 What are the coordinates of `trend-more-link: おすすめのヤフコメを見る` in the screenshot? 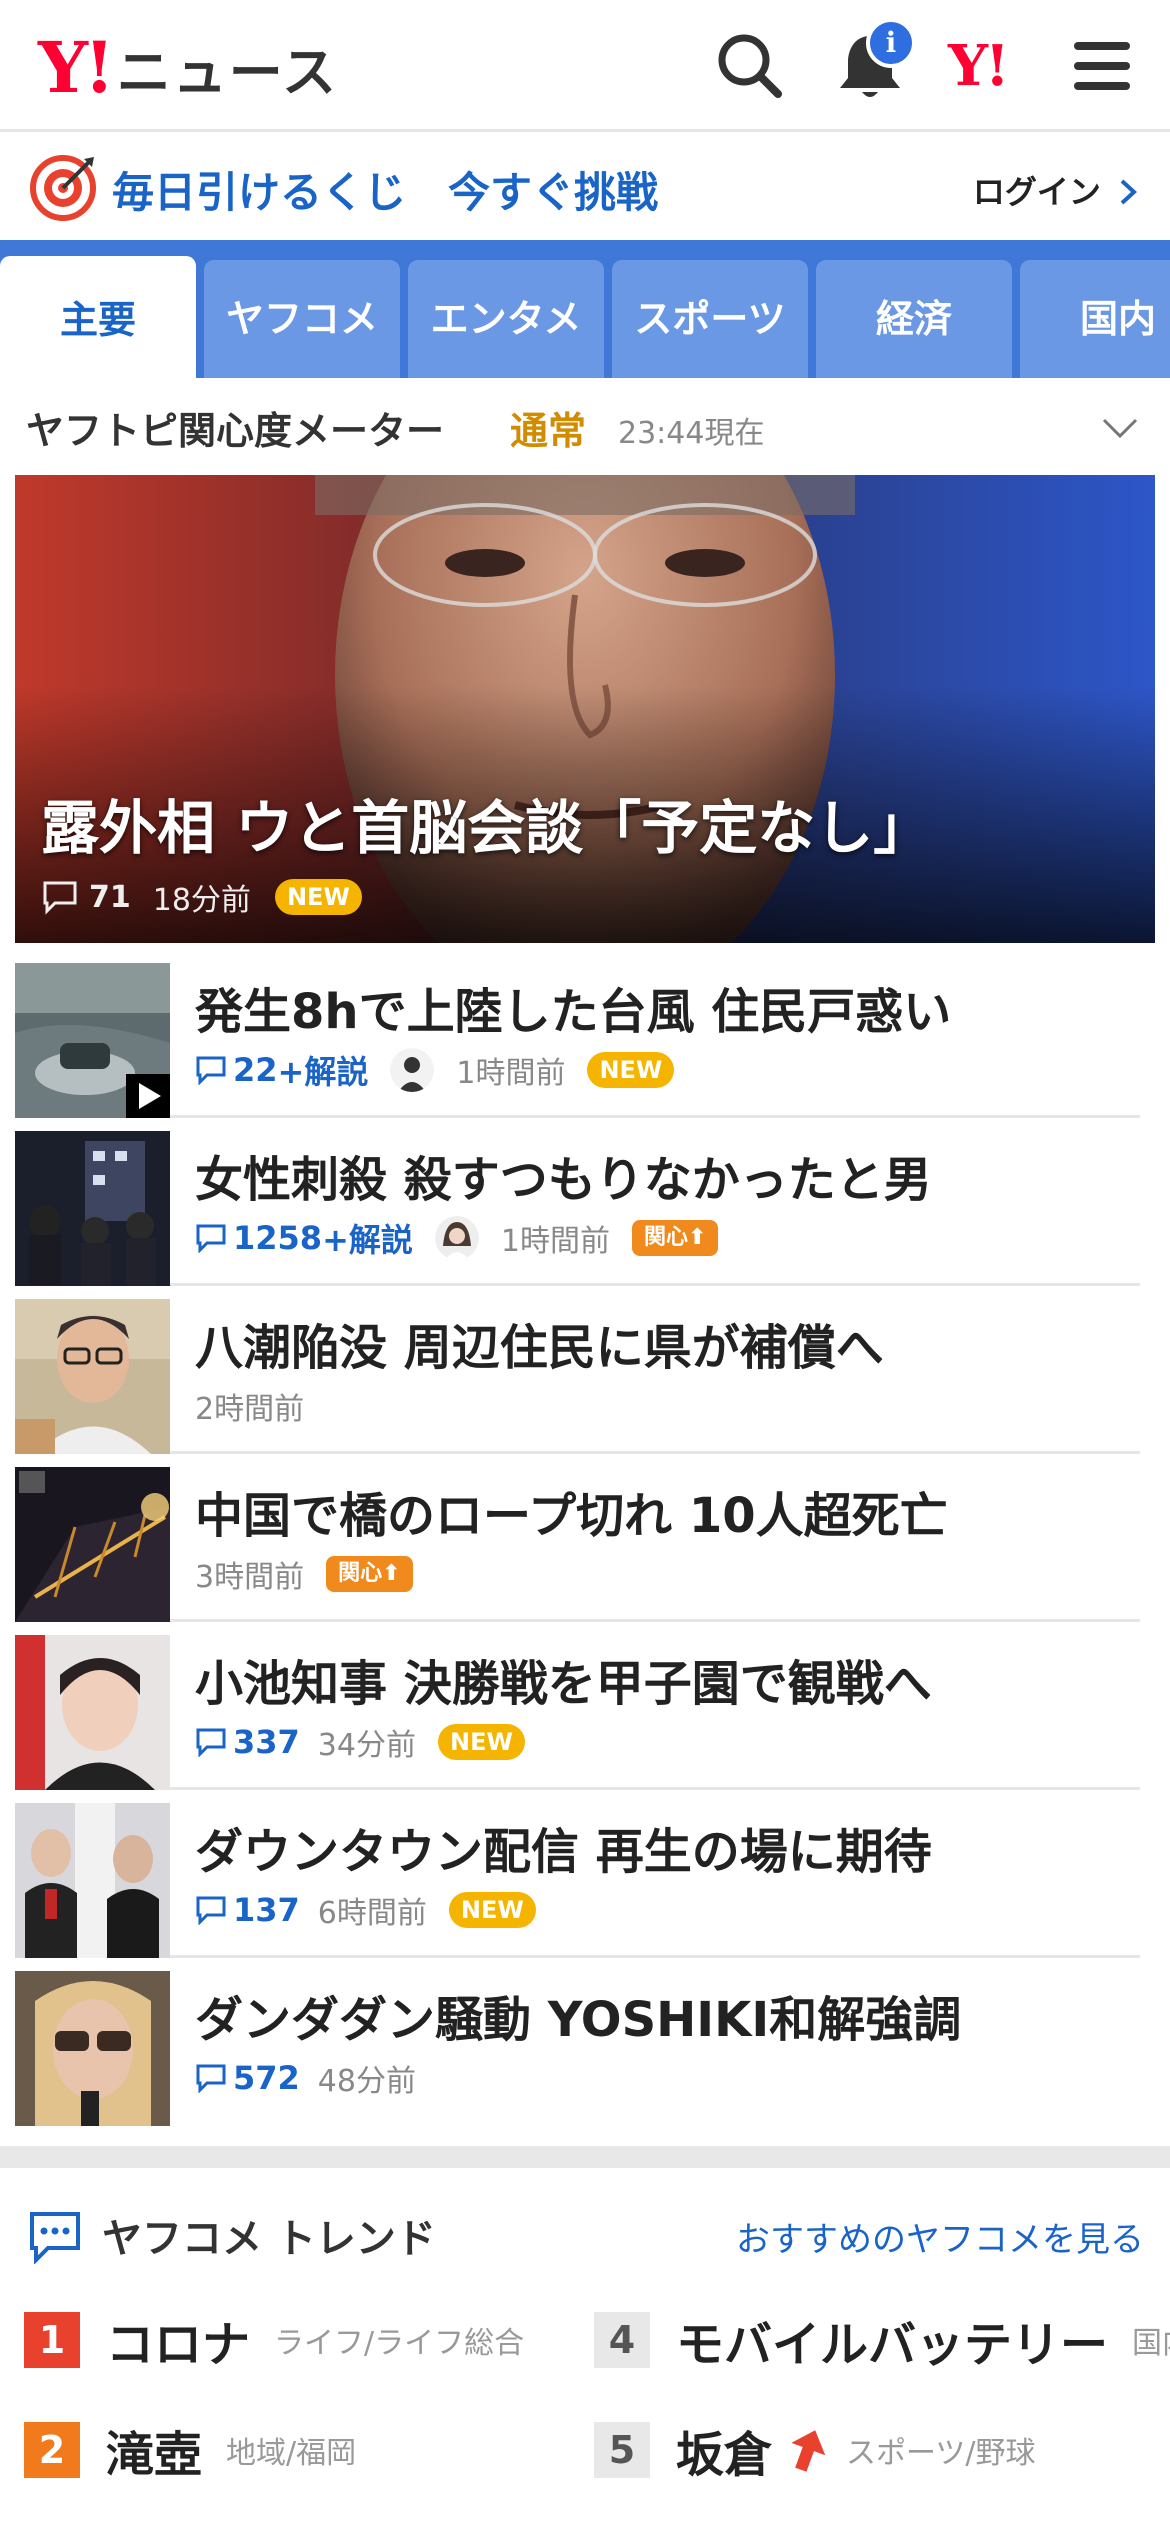 It's located at (940, 2236).